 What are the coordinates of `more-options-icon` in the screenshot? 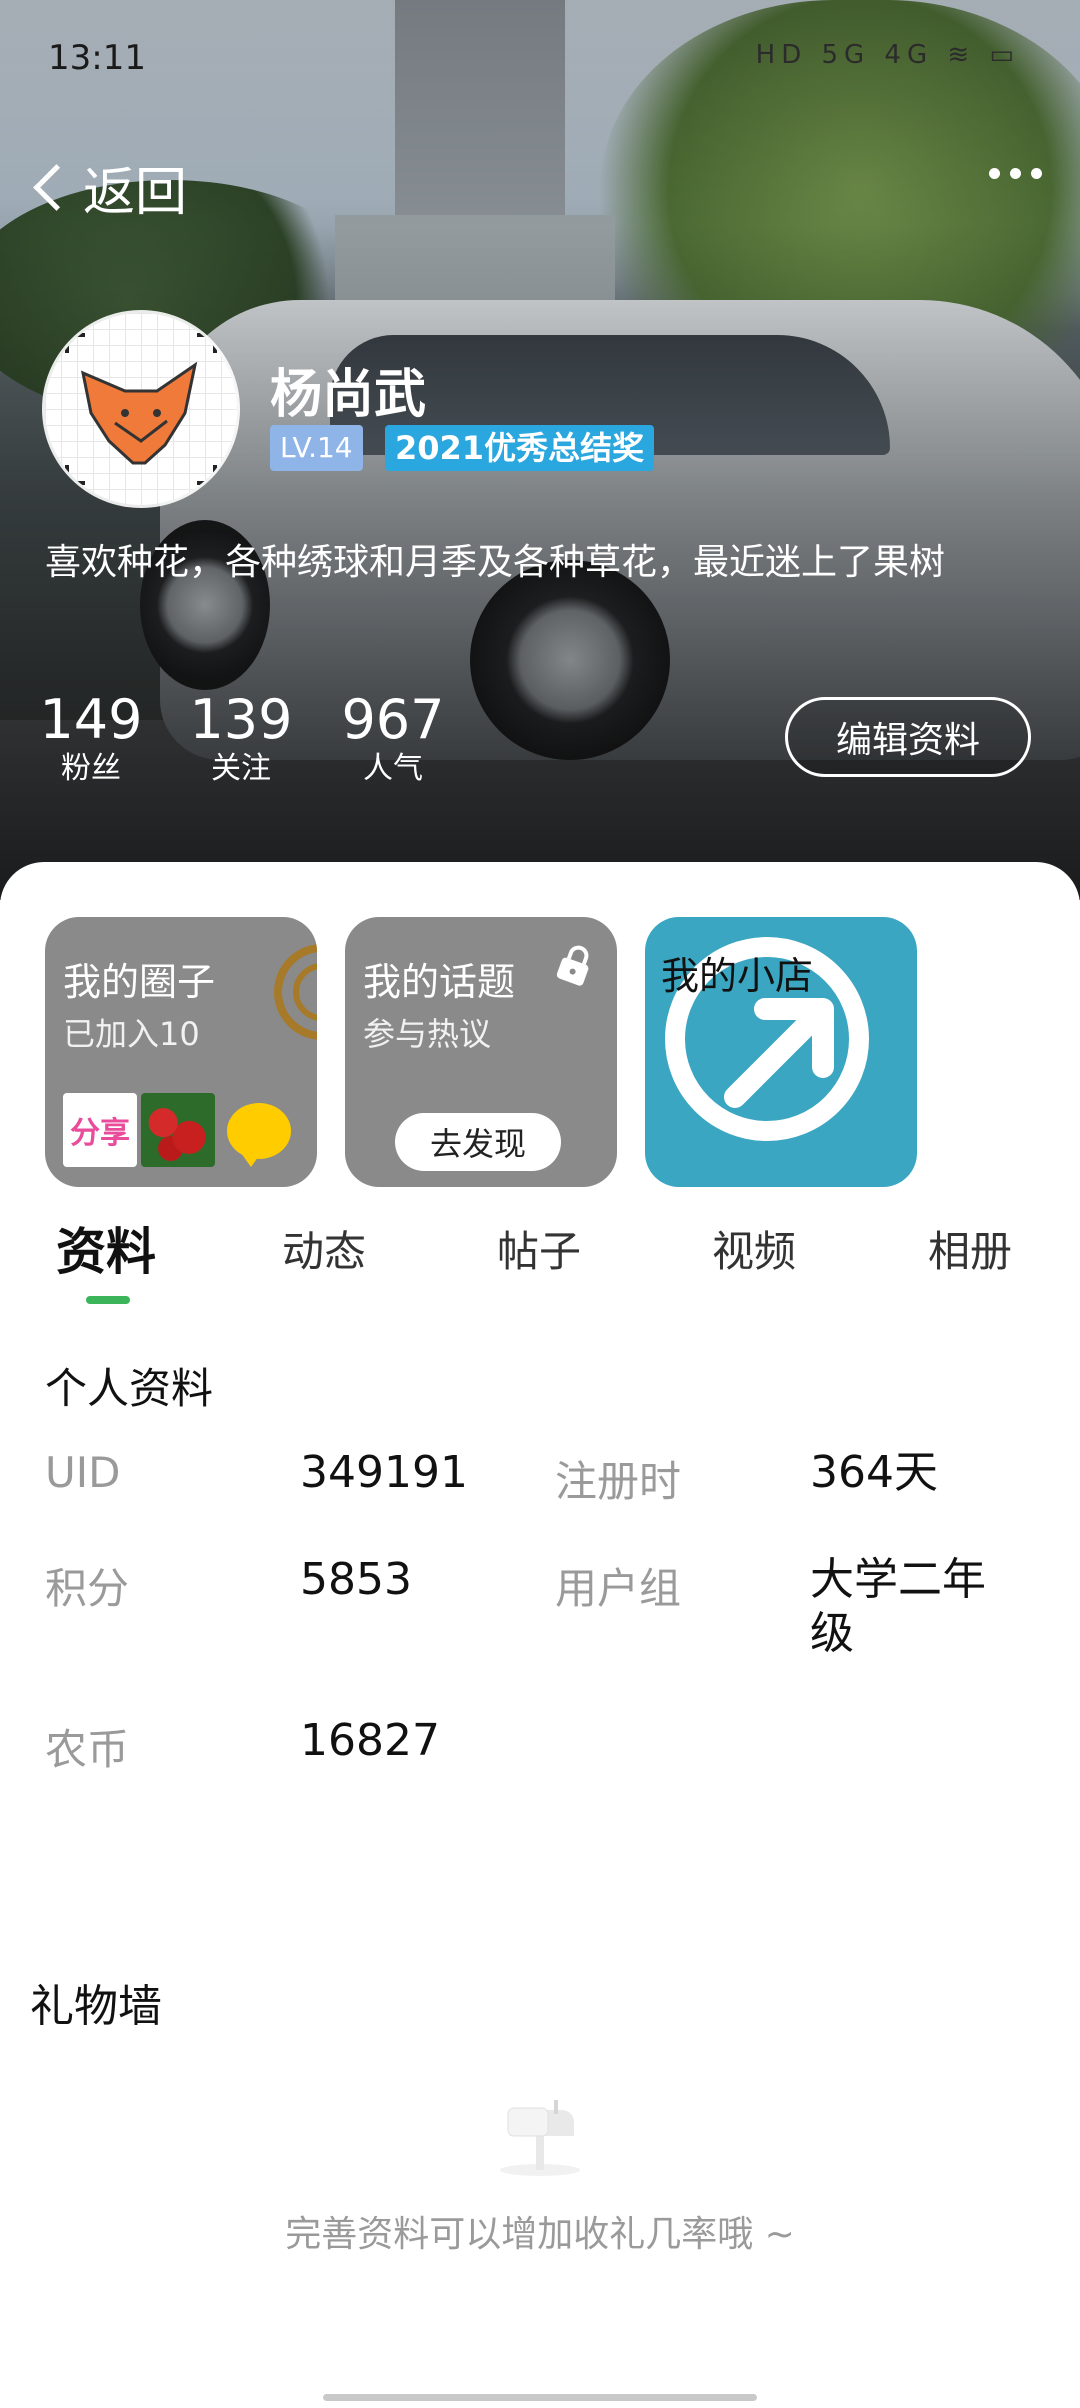 It's located at (1015, 173).